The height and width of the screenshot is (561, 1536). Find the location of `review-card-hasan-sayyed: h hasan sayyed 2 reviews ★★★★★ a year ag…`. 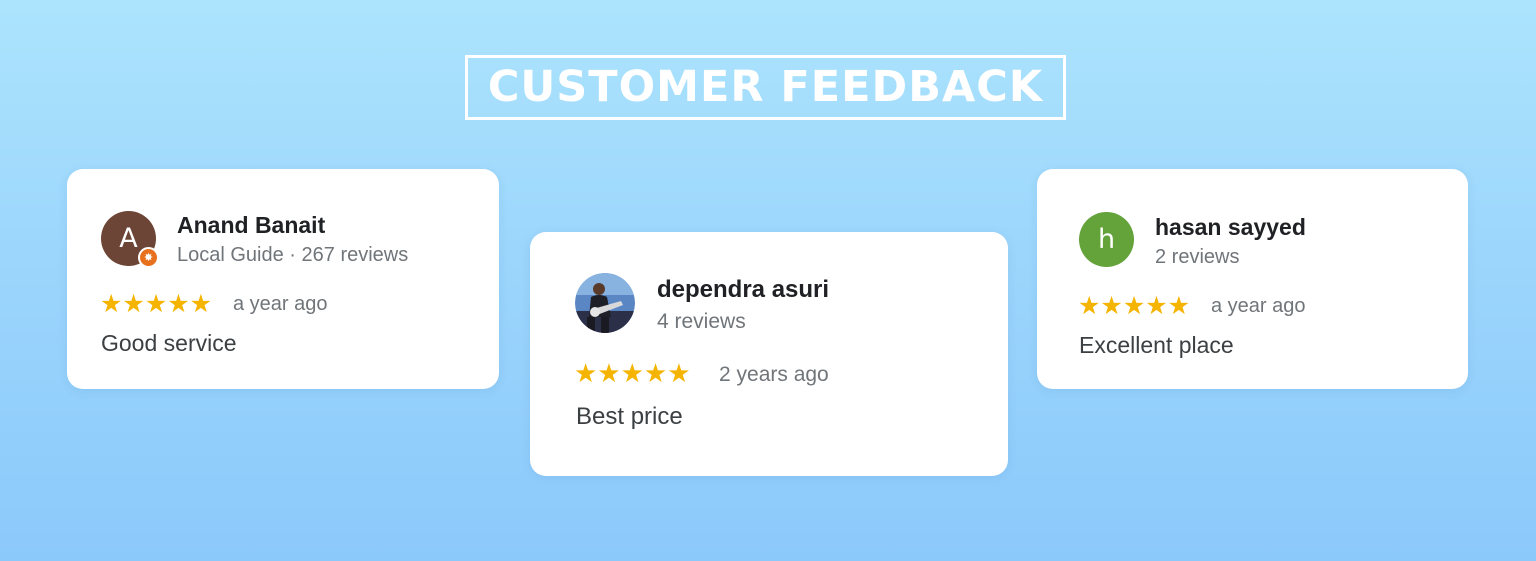

review-card-hasan-sayyed: h hasan sayyed 2 reviews ★★★★★ a year ag… is located at coordinates (1252, 279).